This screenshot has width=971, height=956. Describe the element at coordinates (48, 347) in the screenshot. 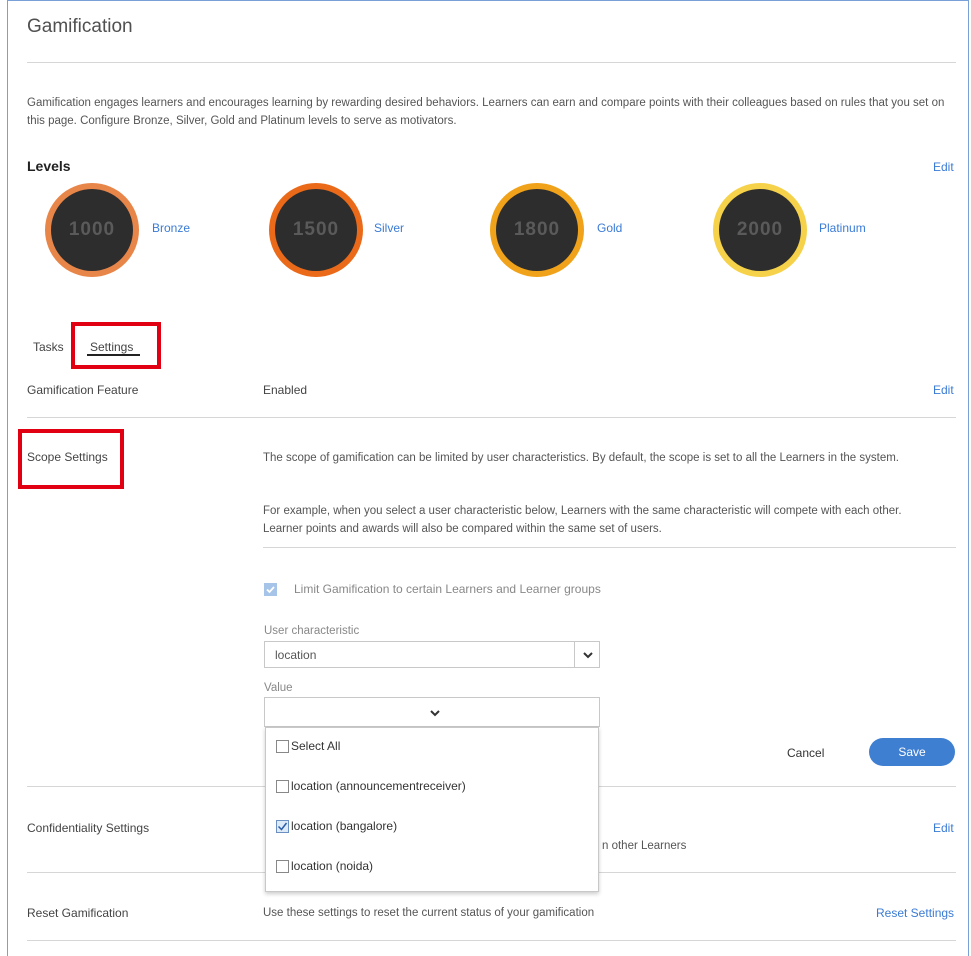

I see `tab-tasks: Tasks` at that location.